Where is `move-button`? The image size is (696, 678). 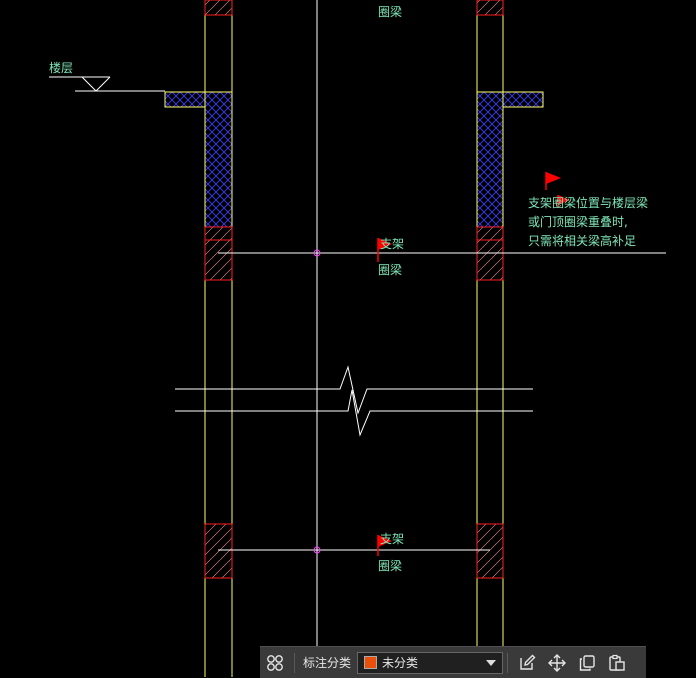
move-button is located at coordinates (557, 663).